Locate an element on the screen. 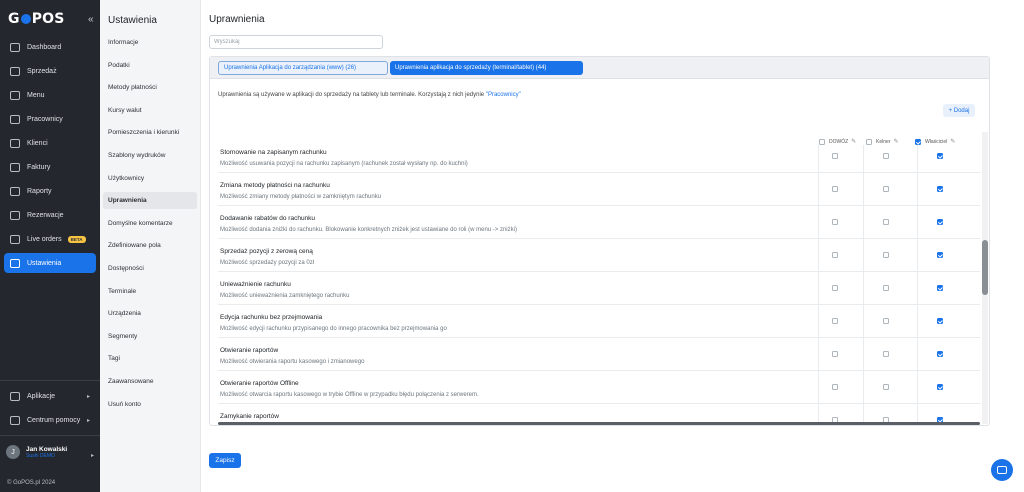 This screenshot has width=1024, height=492. submenu-item-podatki: Podatki is located at coordinates (150, 65).